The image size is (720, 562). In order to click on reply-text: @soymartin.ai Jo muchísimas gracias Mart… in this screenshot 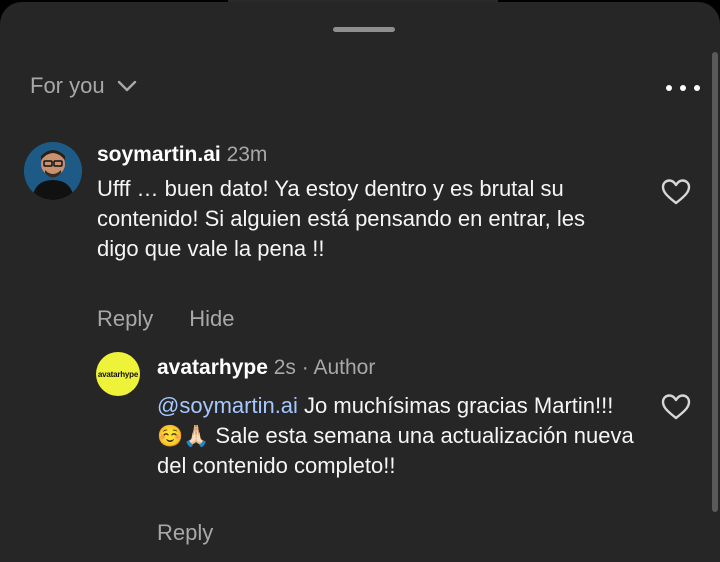, I will do `click(397, 436)`.